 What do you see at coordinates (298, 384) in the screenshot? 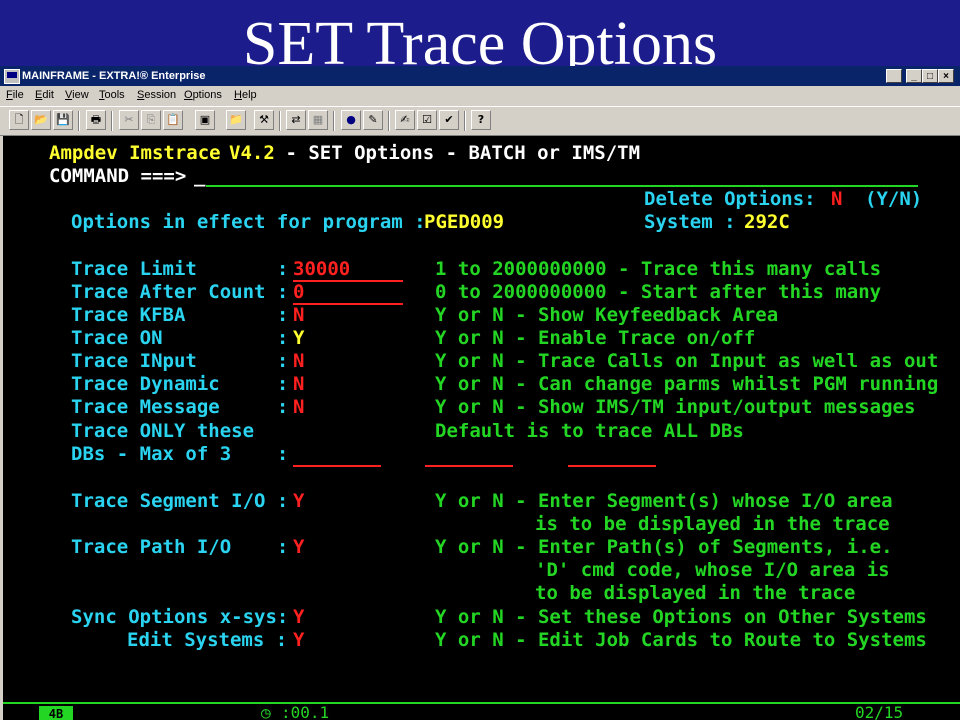
I see `trace-dynamic-value: N` at bounding box center [298, 384].